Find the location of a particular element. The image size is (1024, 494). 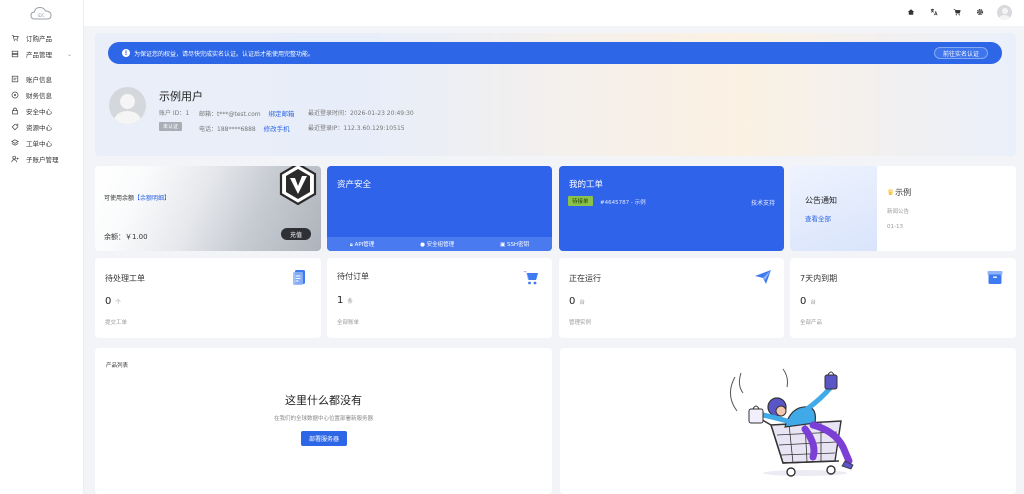

sidebar-item-label: 财务信息 is located at coordinates (39, 96).